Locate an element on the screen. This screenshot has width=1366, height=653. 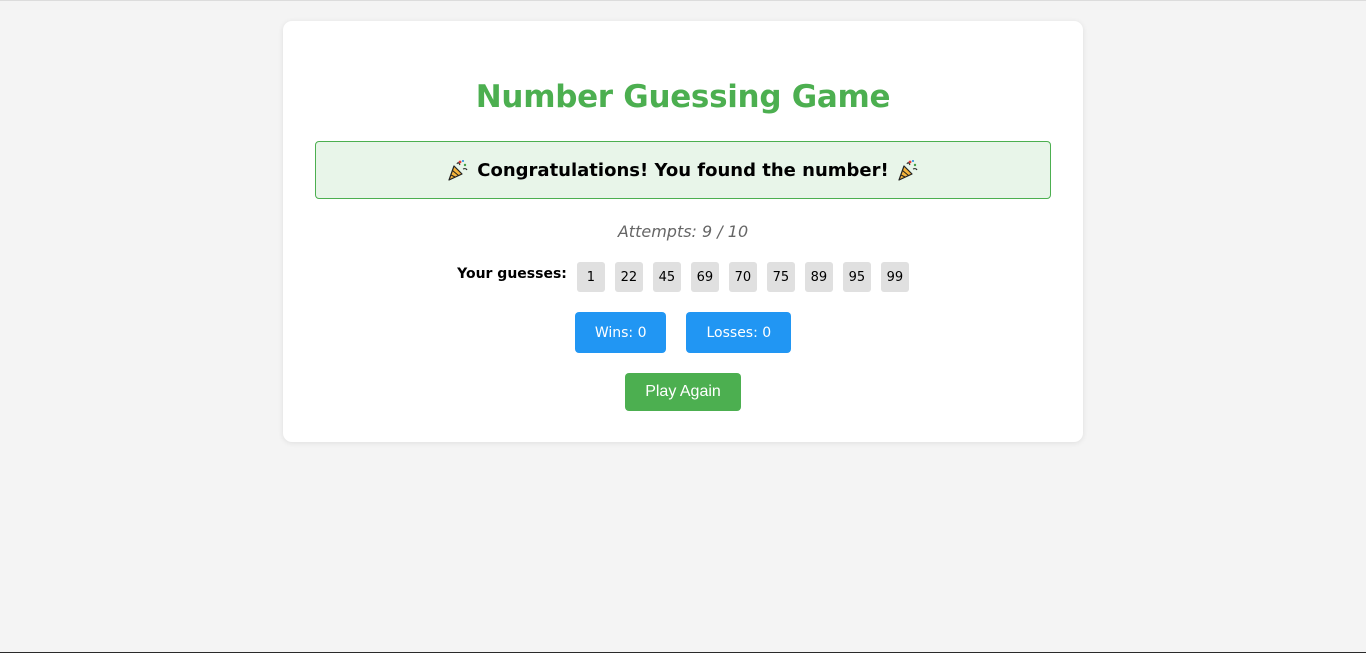
guess-chip: 69 is located at coordinates (704, 277).